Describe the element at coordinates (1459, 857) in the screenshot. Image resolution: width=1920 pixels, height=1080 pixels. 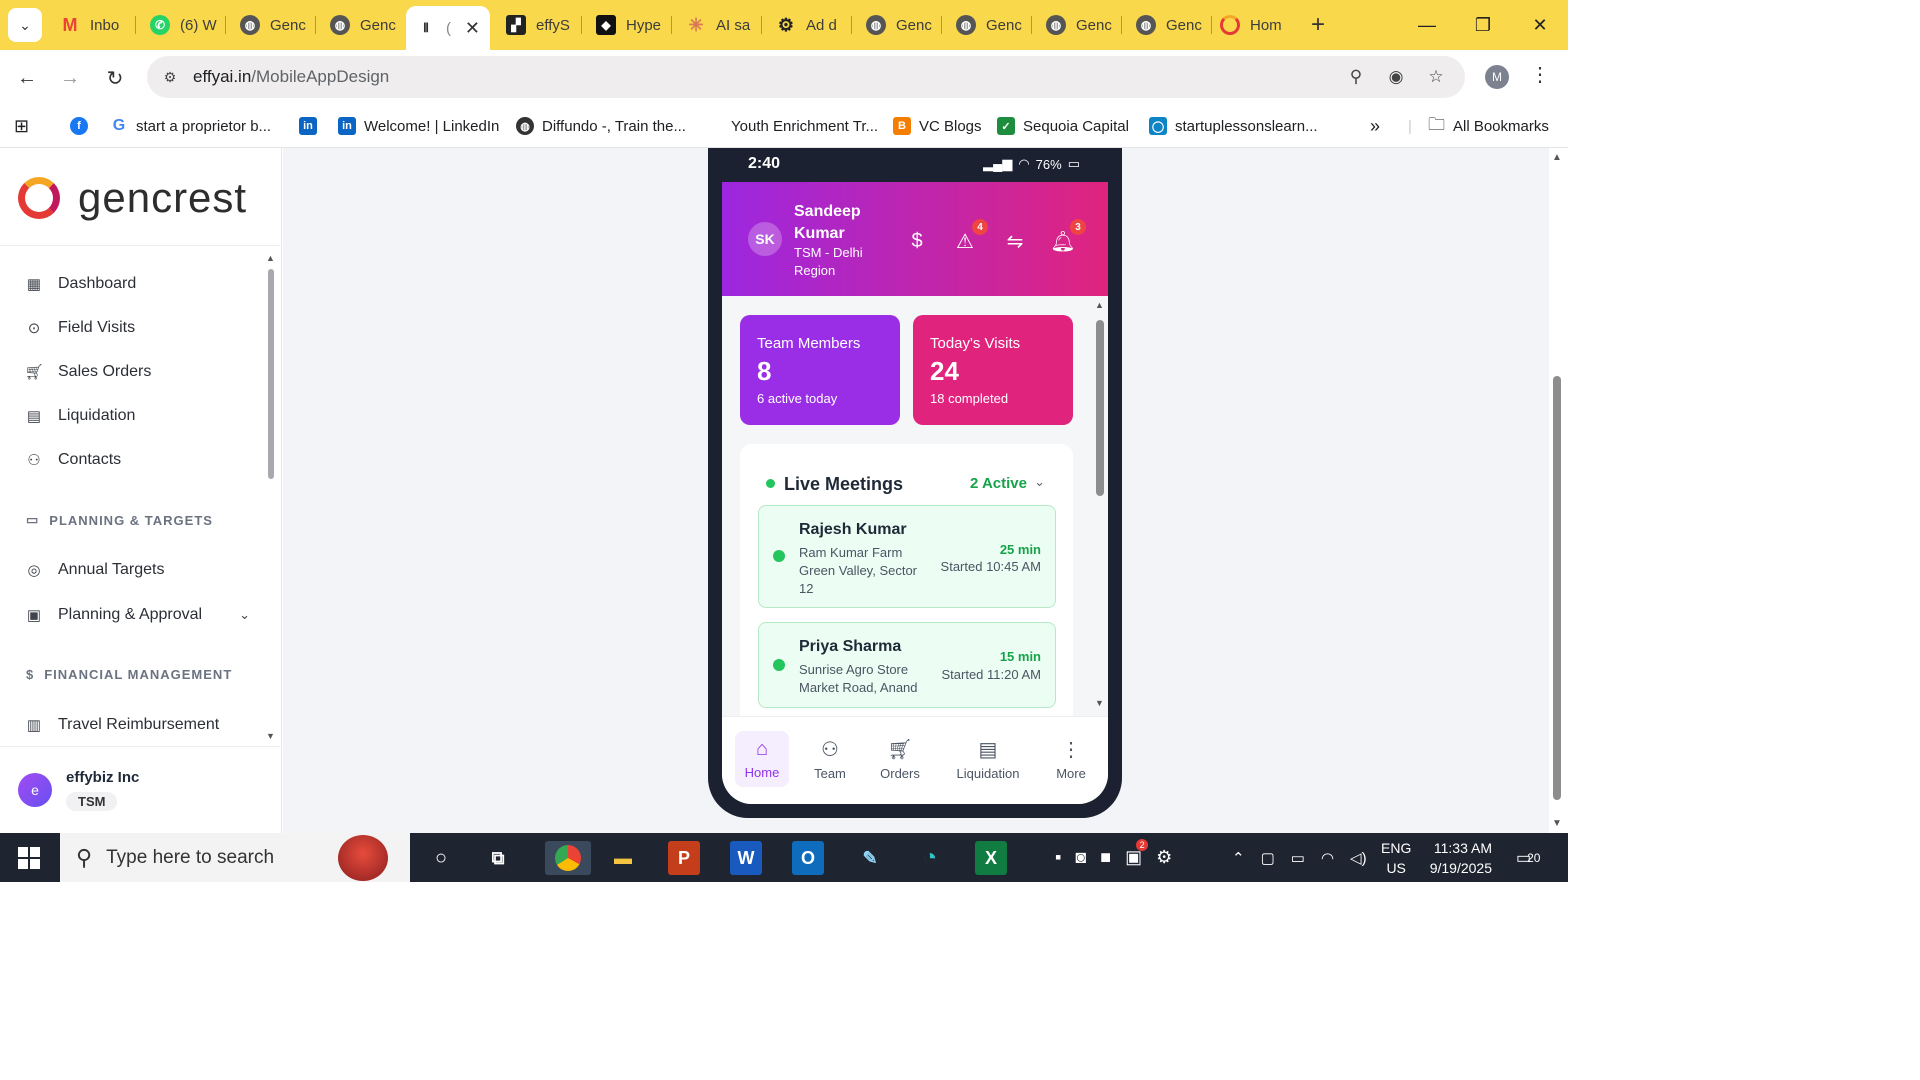
I see `clock: 11:33 AM 9/19/2025` at that location.